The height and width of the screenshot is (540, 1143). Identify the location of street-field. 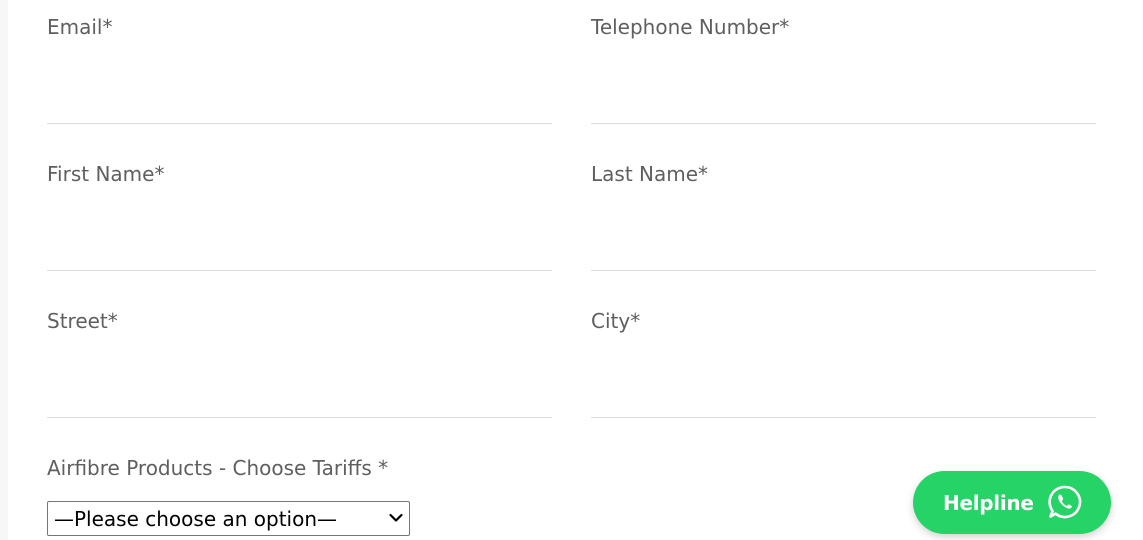
(299, 388).